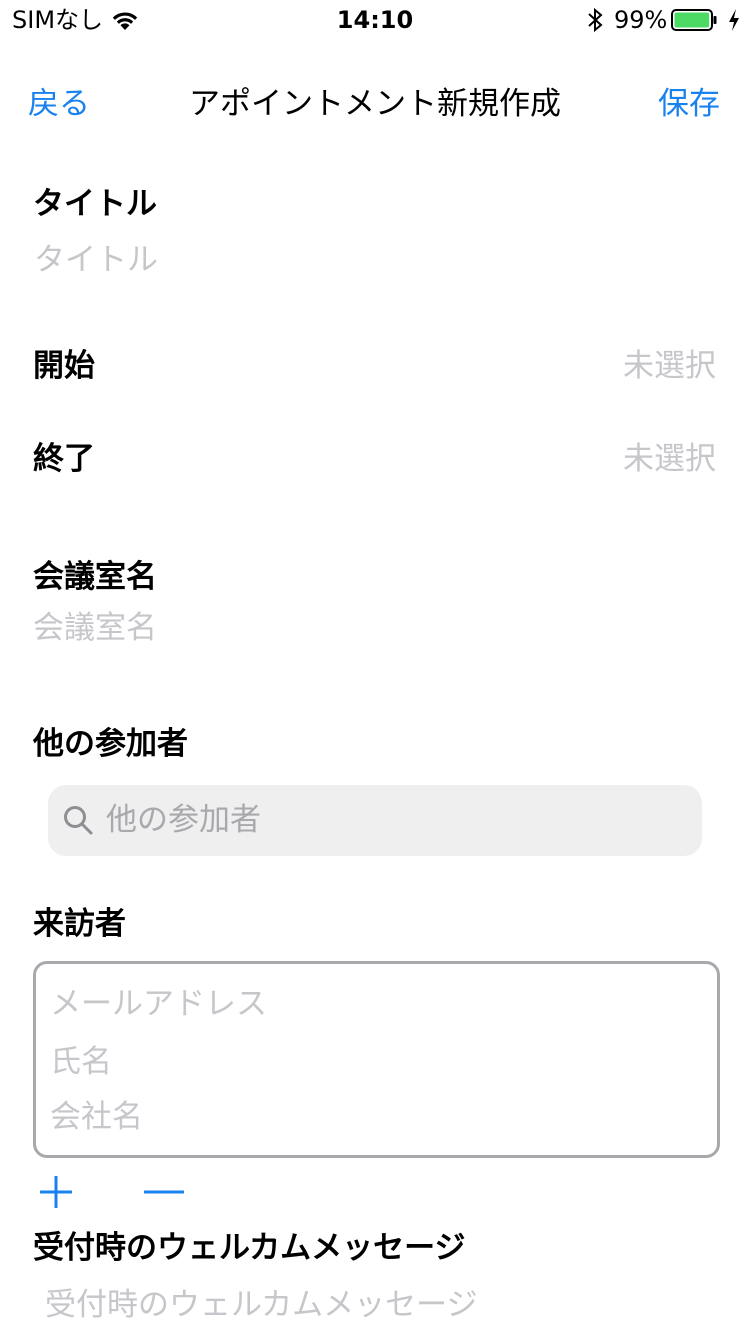  What do you see at coordinates (96, 1117) in the screenshot?
I see `visitor-company-input: 会社名` at bounding box center [96, 1117].